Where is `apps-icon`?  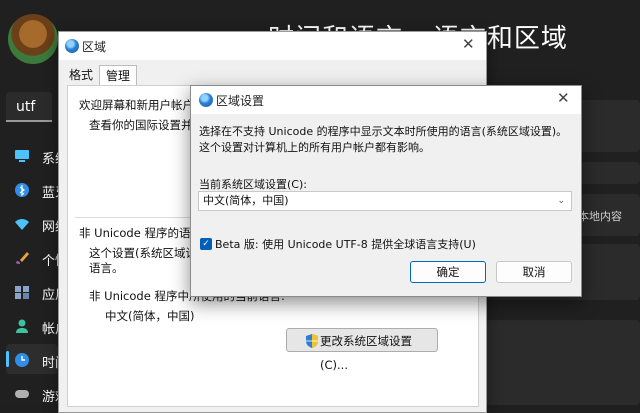
apps-icon is located at coordinates (22, 292).